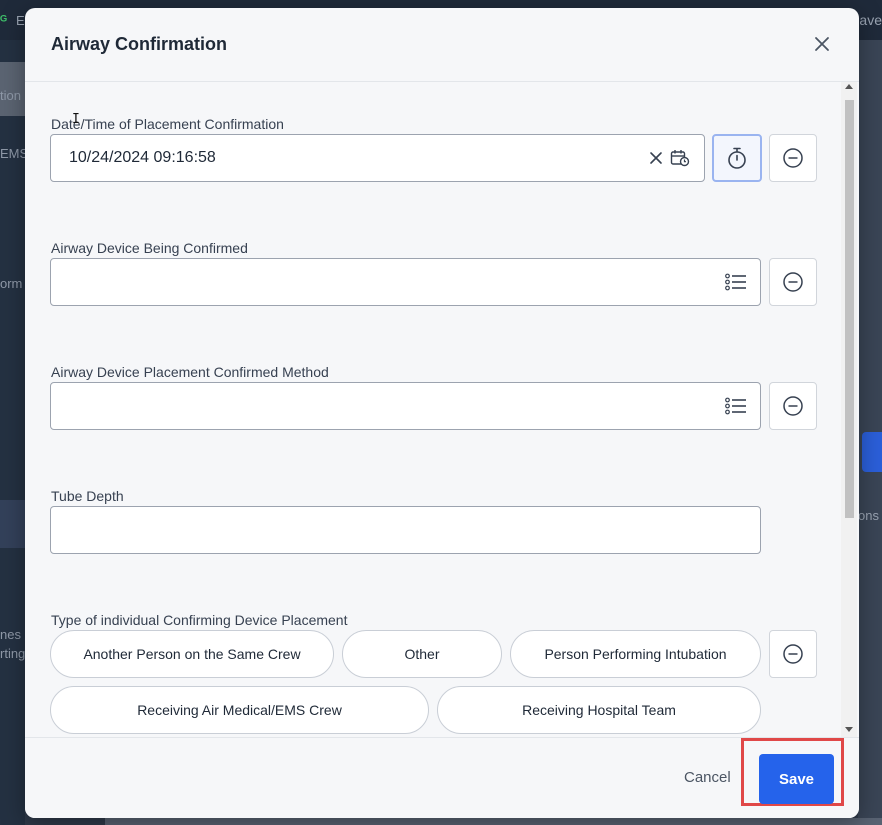 The height and width of the screenshot is (825, 882). Describe the element at coordinates (868, 515) in the screenshot. I see `background-right-text: ons` at that location.